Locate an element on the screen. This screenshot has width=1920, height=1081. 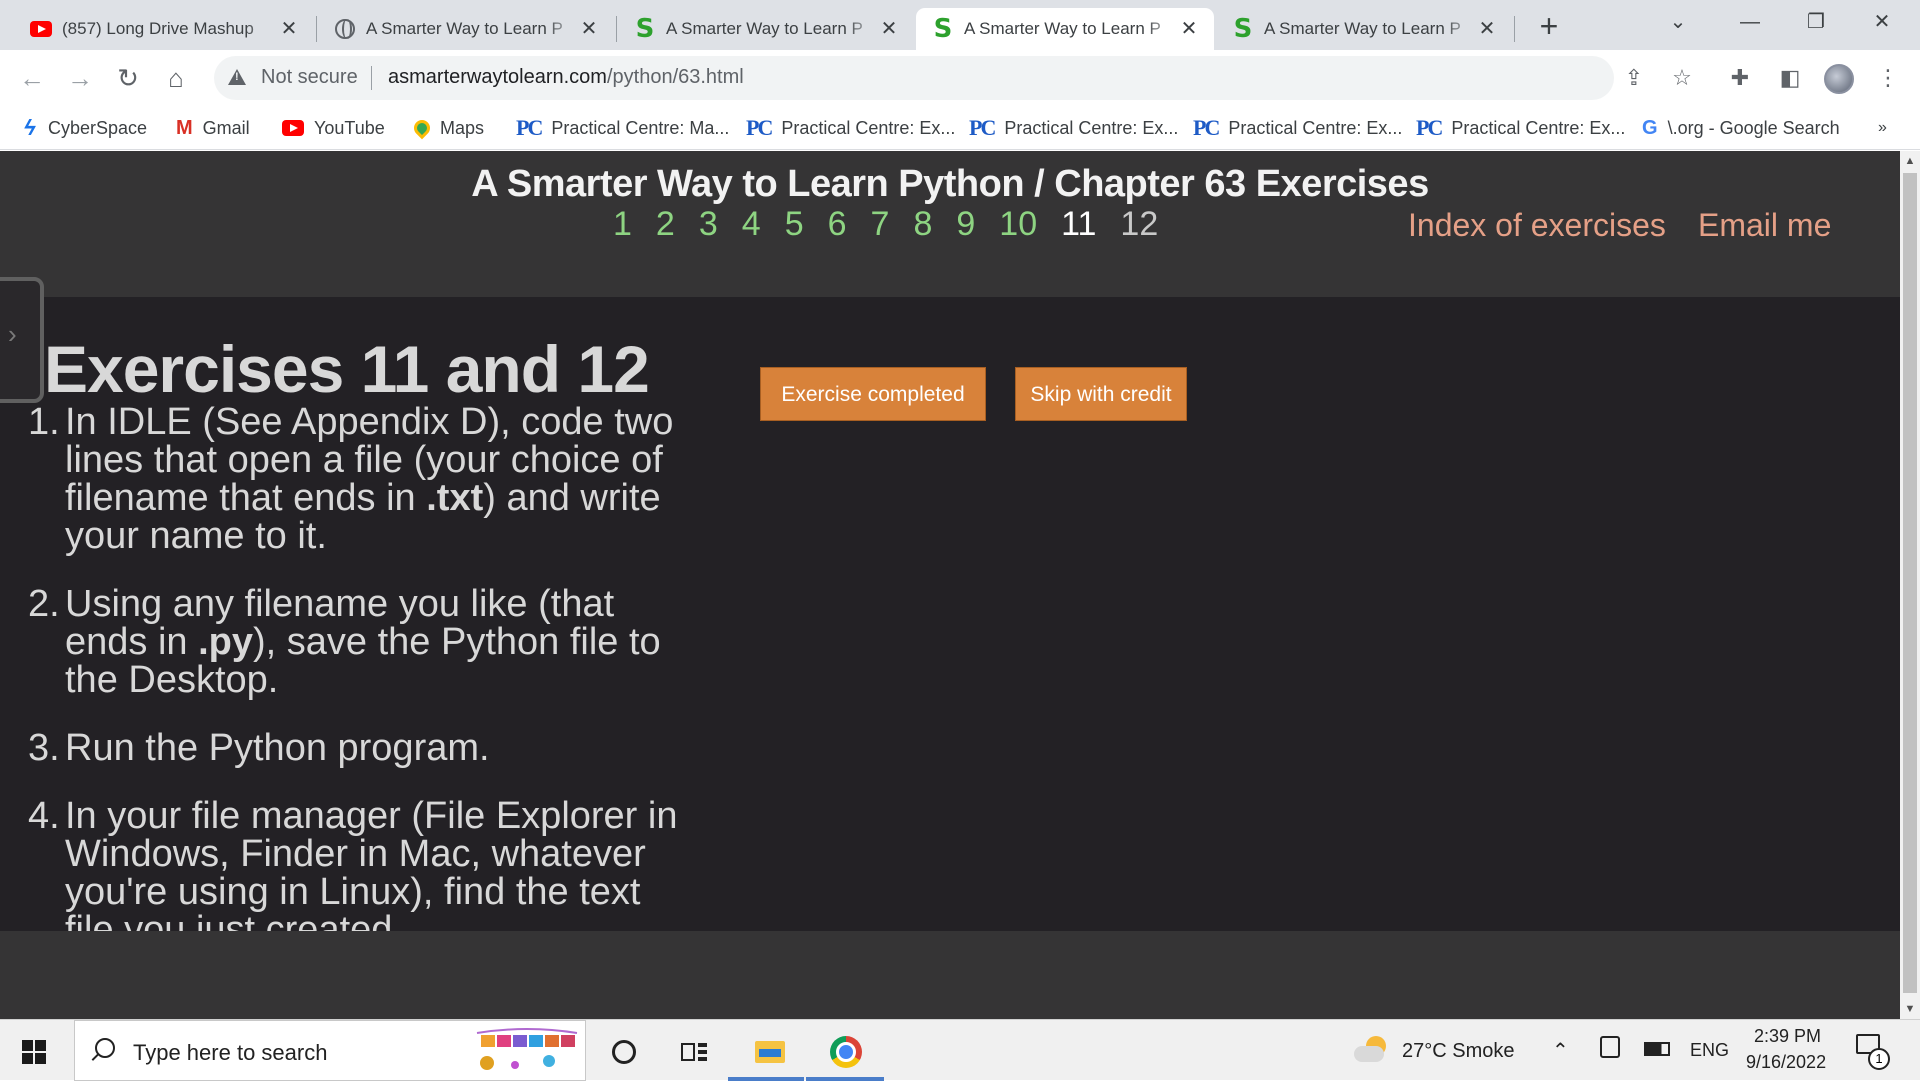
clock-date: 9/16/2022 is located at coordinates (1786, 1062).